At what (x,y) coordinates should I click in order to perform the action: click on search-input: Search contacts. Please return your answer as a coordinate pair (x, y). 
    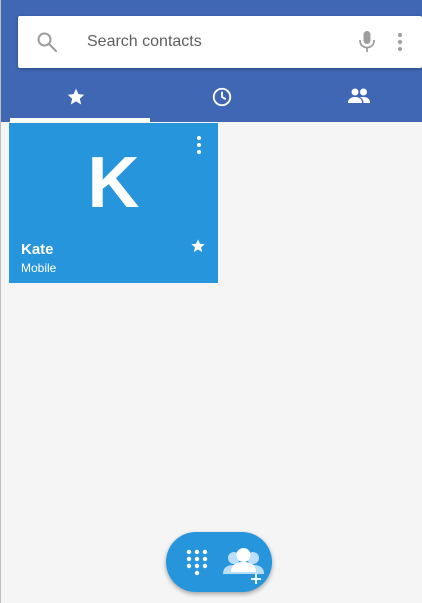
    Looking at the image, I should click on (144, 42).